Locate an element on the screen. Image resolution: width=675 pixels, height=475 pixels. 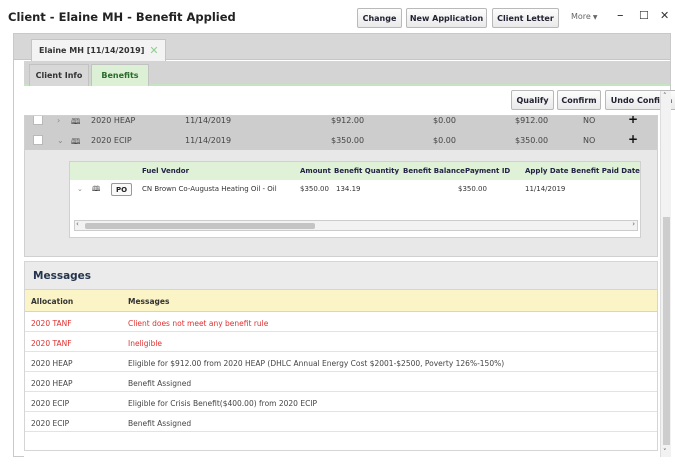
scroll-left-icon: ‹ is located at coordinates (77, 224).